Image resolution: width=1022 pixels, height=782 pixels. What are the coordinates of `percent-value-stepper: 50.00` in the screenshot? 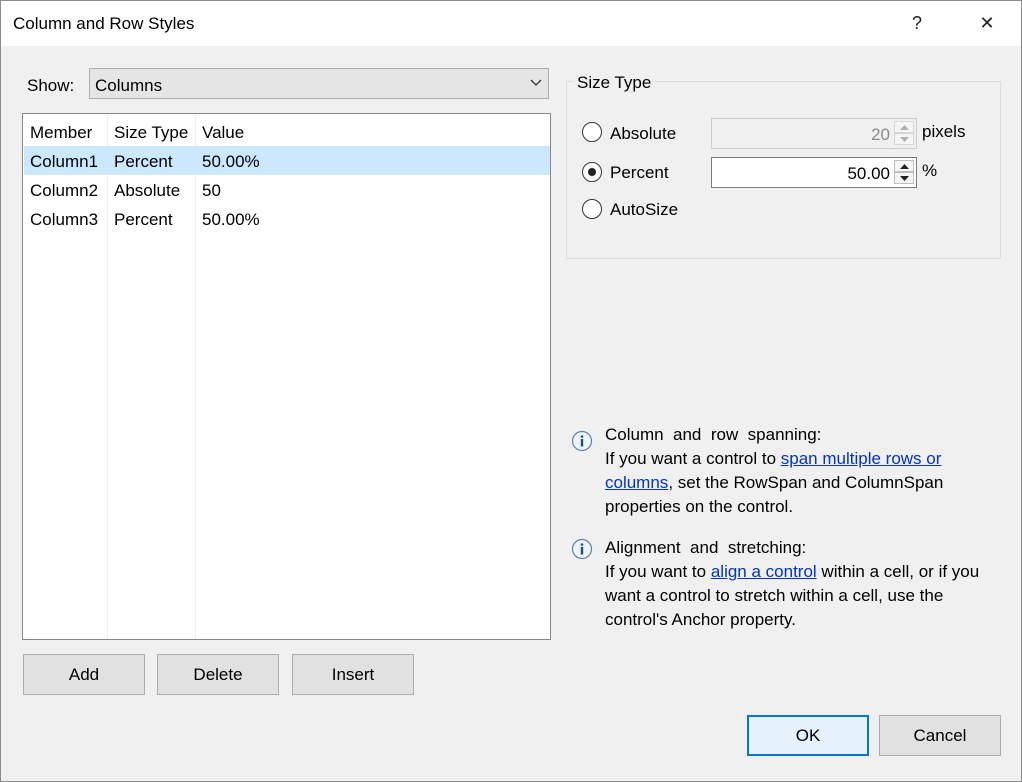 It's located at (814, 172).